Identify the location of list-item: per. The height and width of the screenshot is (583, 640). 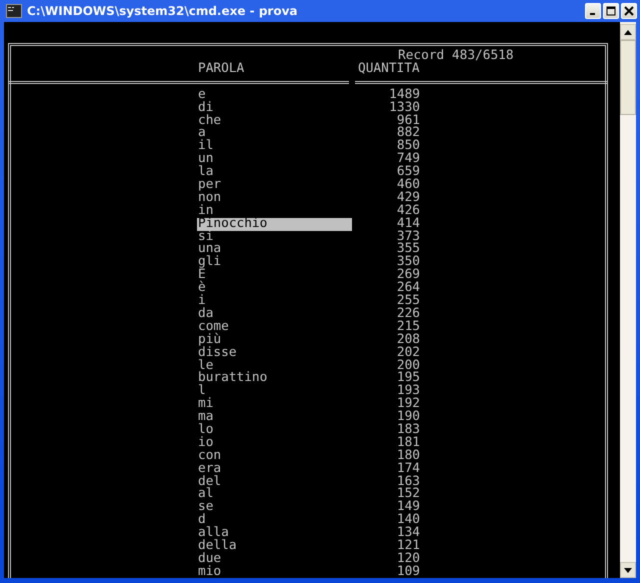
(274, 185).